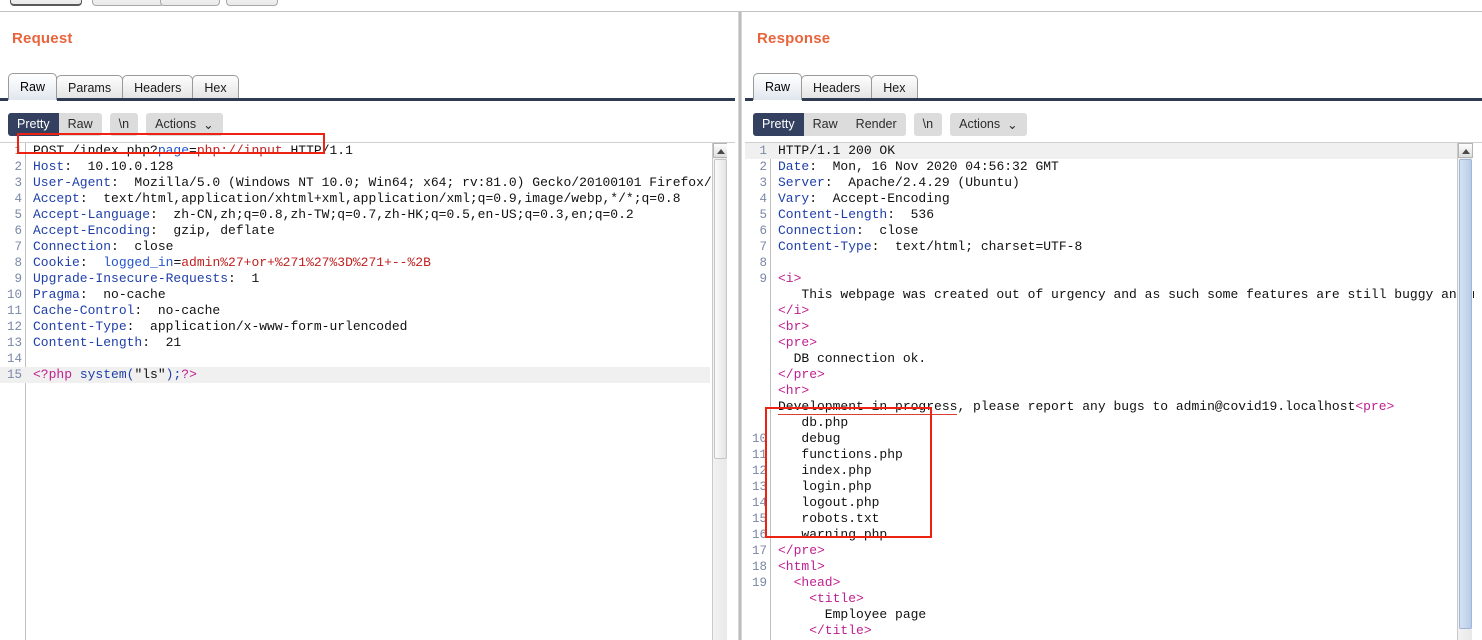  I want to click on code-token: db.php, so click(813, 422).